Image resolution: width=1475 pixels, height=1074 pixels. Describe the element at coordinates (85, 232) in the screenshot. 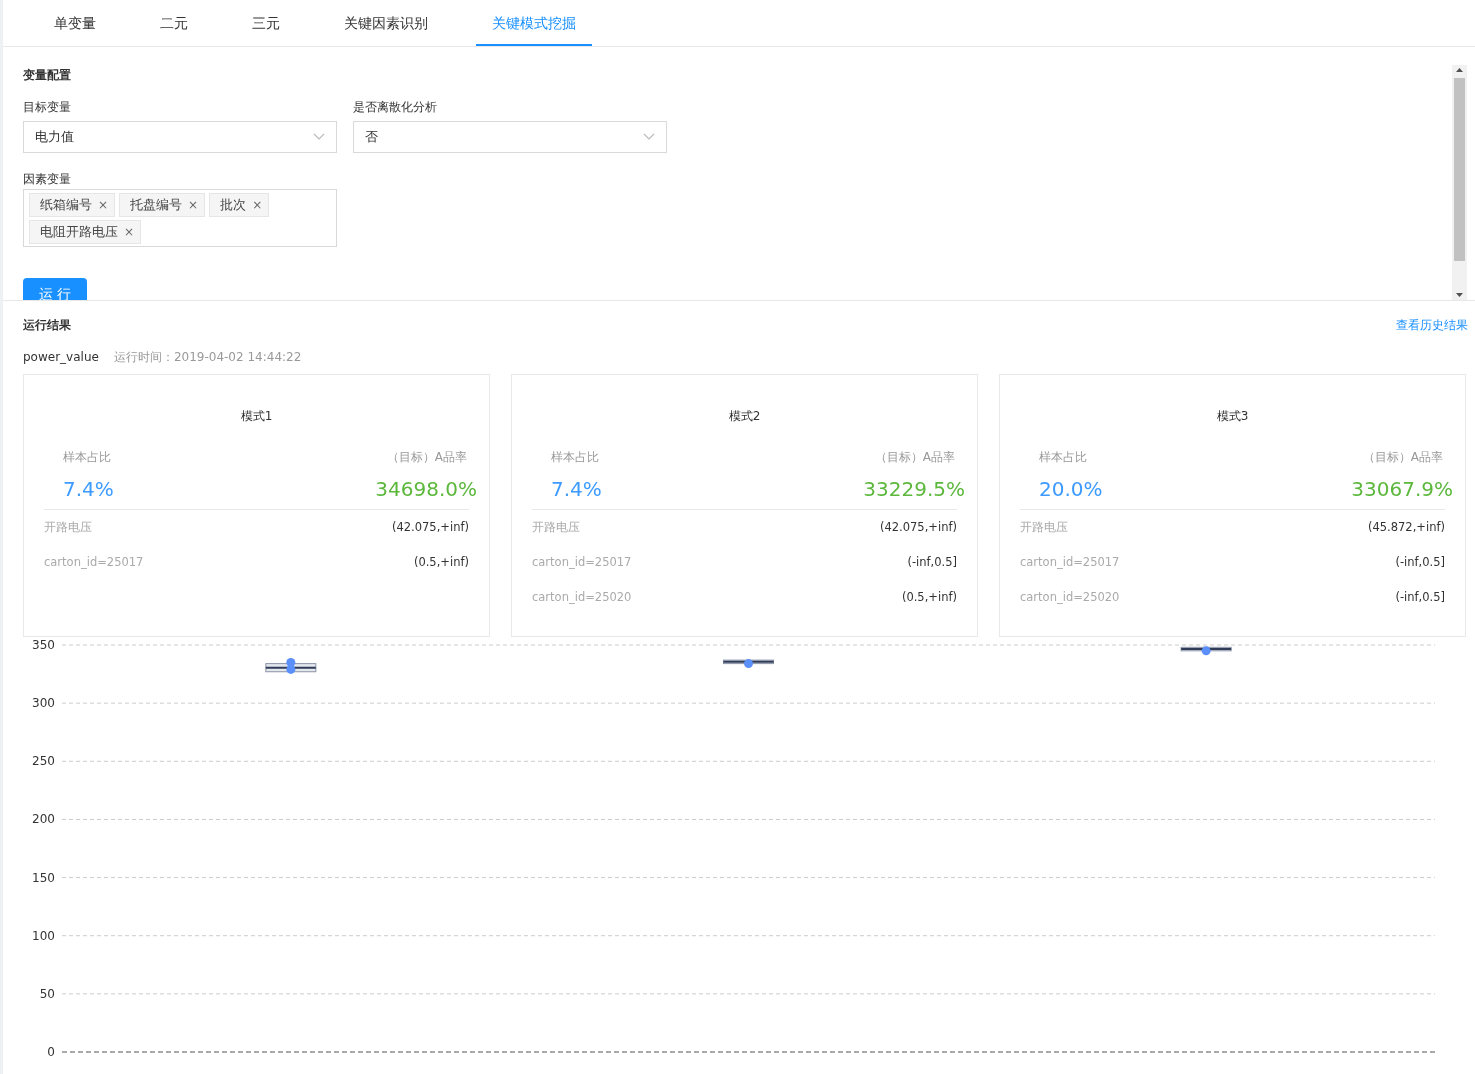

I see `tag: 电阻开路电压 ×` at that location.